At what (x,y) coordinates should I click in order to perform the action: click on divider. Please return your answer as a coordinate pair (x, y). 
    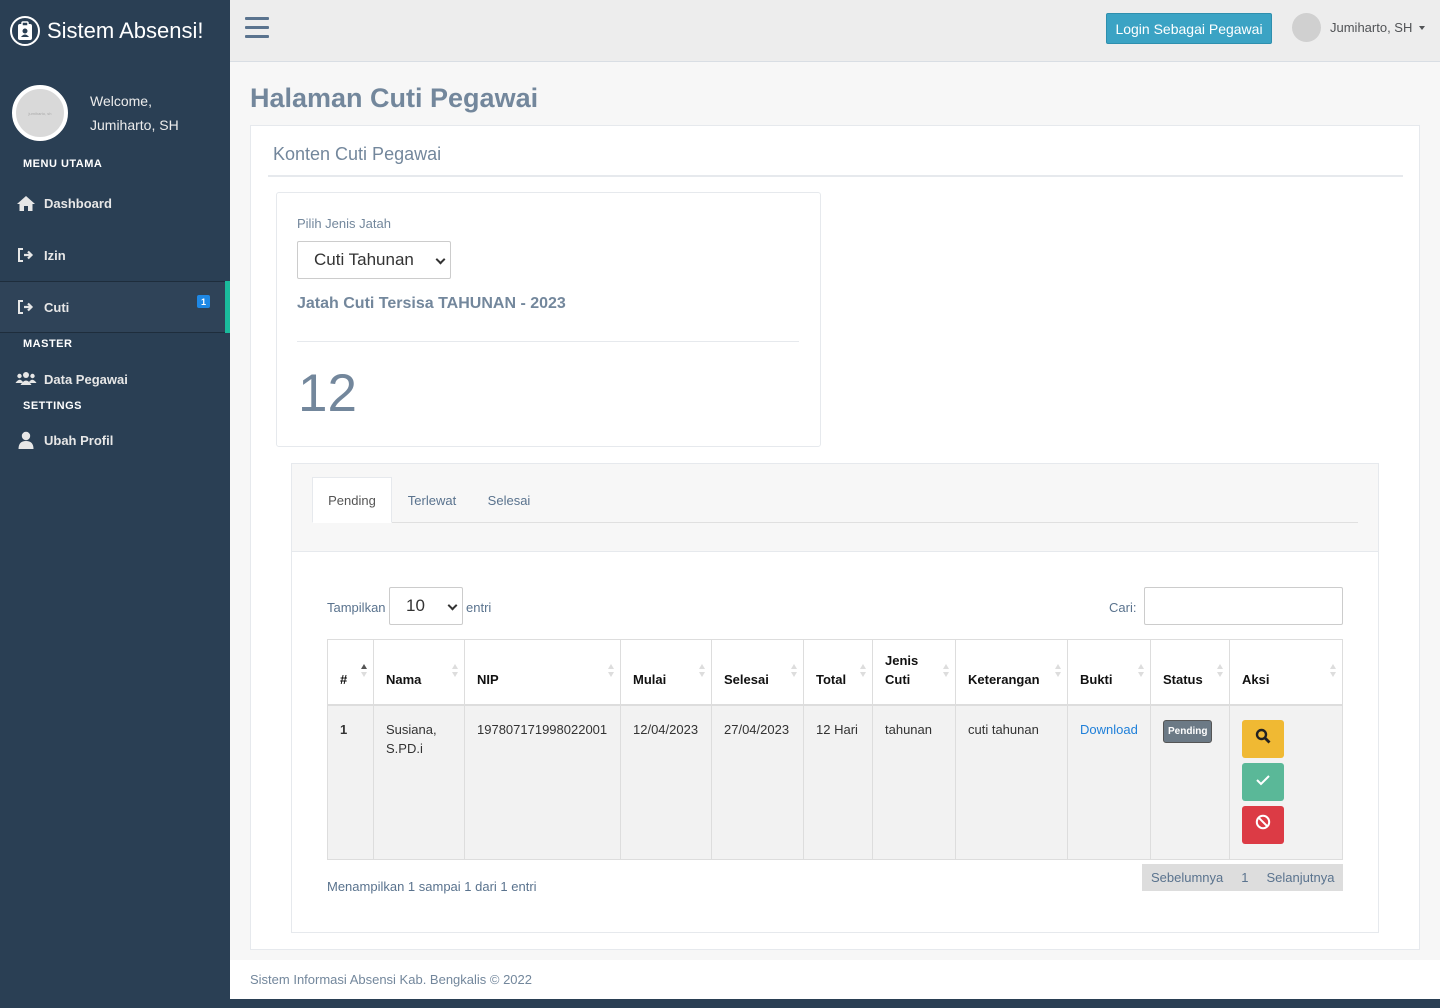
    Looking at the image, I should click on (548, 341).